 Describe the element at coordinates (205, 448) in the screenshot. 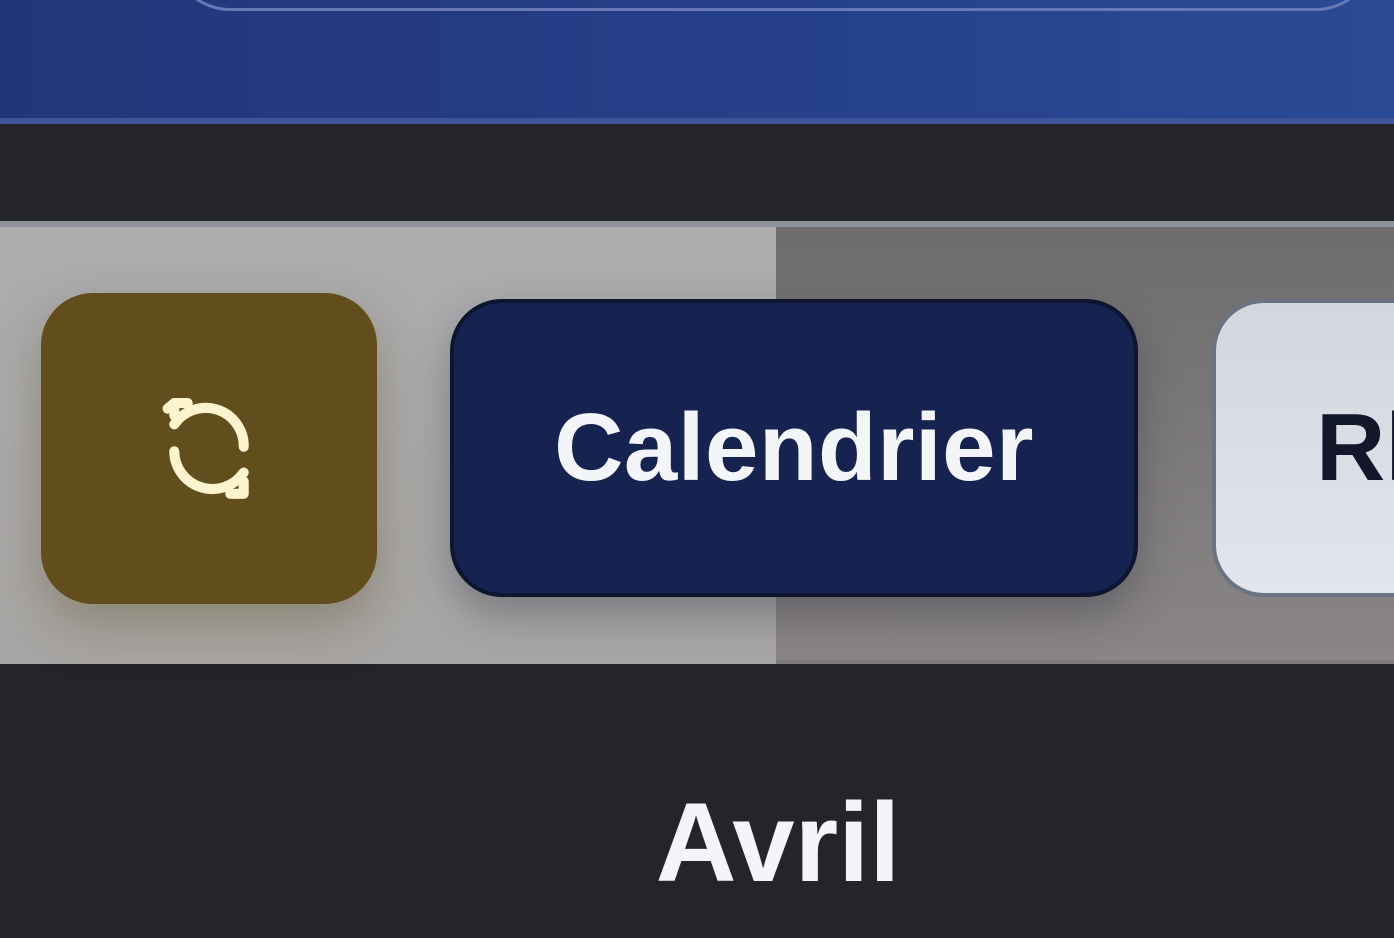

I see `refresh-icon` at that location.